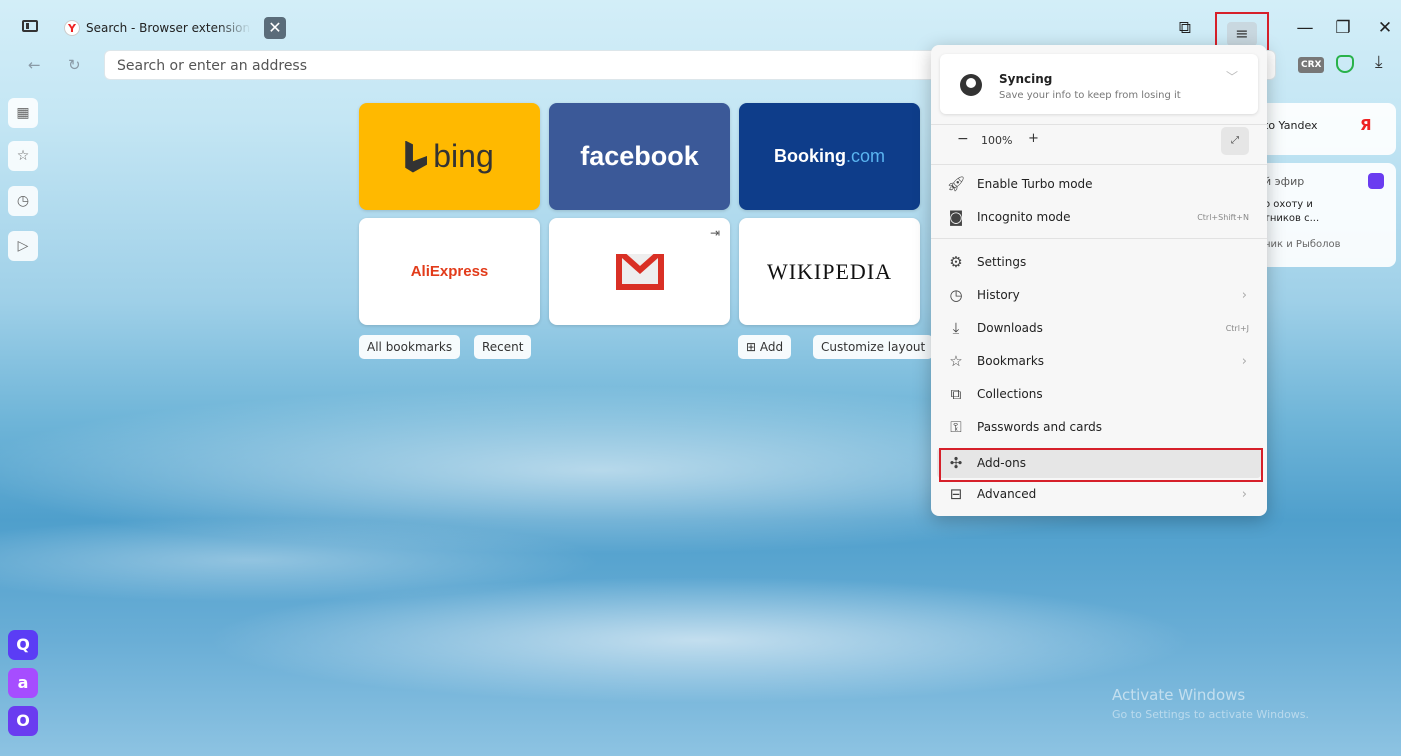 This screenshot has height=756, width=1401. I want to click on profile-avatar-icon, so click(971, 85).